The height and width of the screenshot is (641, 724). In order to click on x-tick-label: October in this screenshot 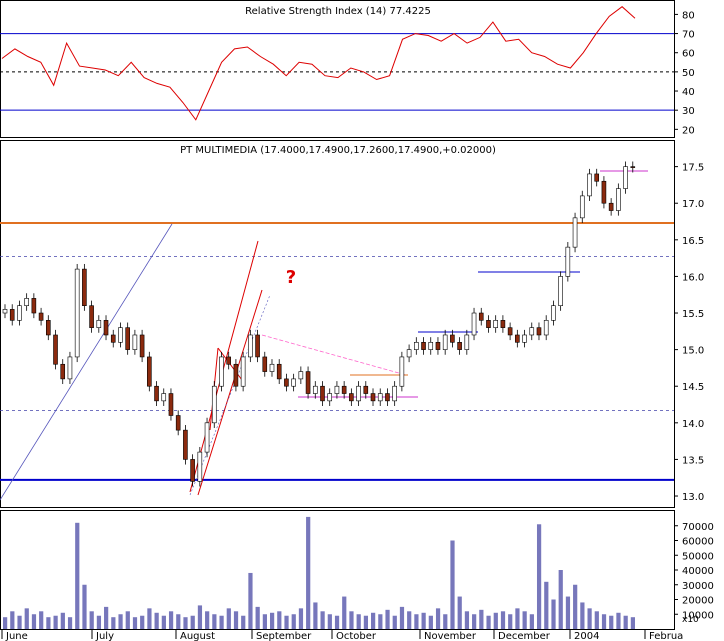, I will do `click(356, 636)`.